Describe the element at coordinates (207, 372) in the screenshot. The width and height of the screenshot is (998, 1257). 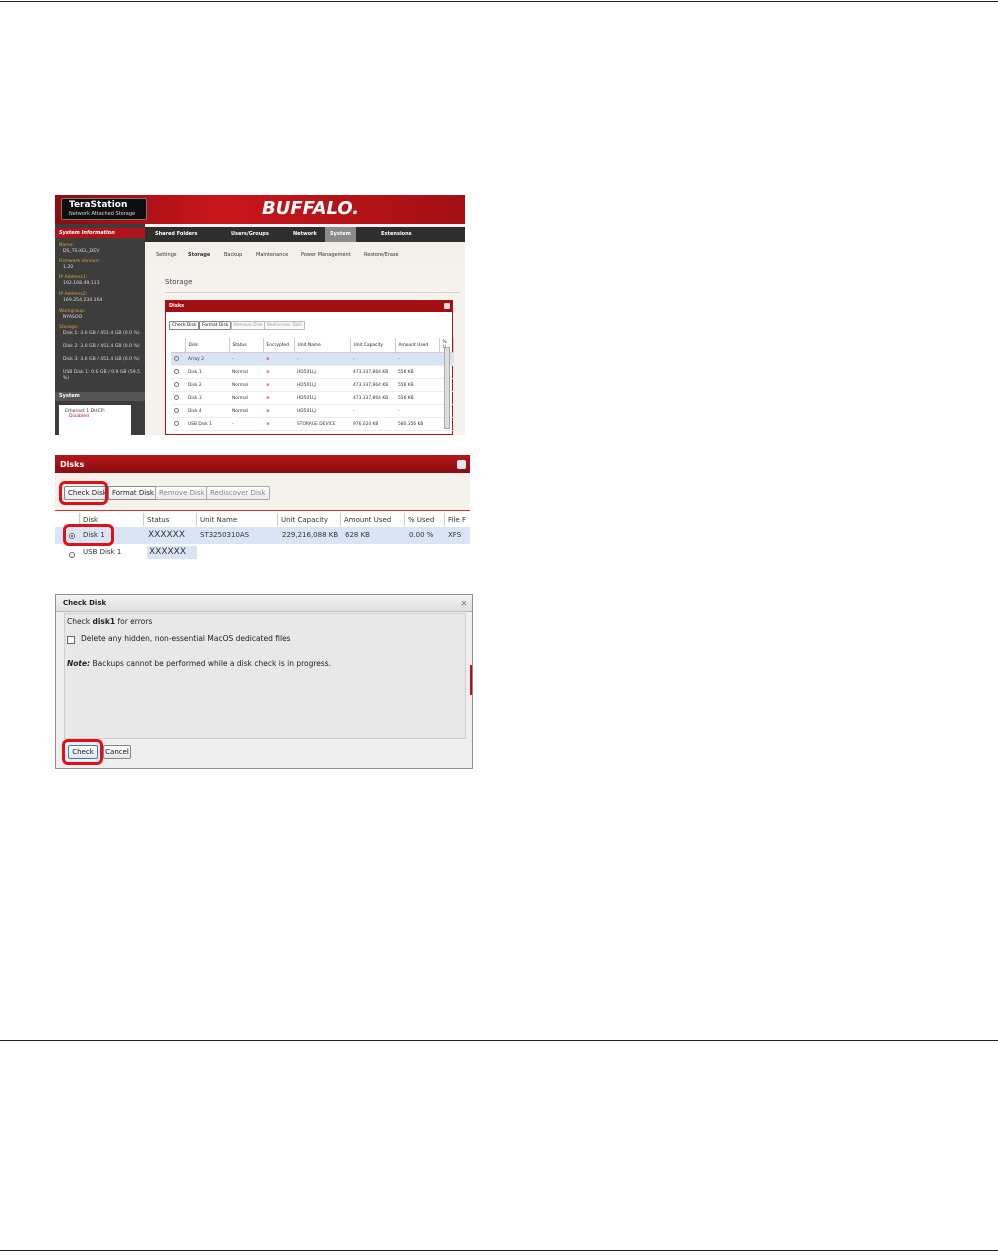
I see `cell-disk: Disk 1` at that location.